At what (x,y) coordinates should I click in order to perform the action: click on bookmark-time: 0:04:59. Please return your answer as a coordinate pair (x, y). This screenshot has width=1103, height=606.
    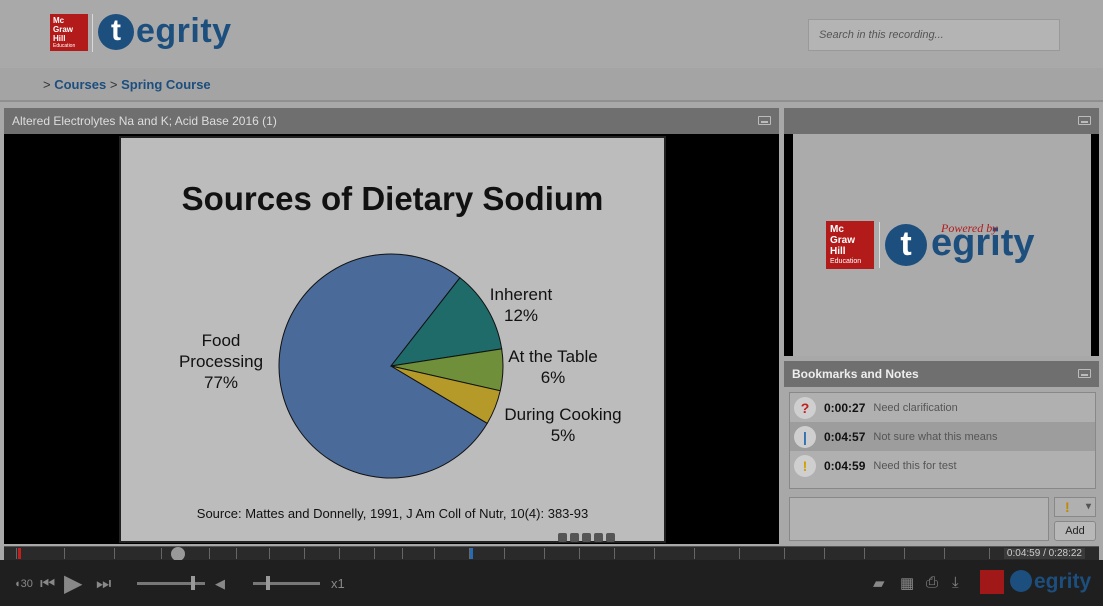
    Looking at the image, I should click on (845, 465).